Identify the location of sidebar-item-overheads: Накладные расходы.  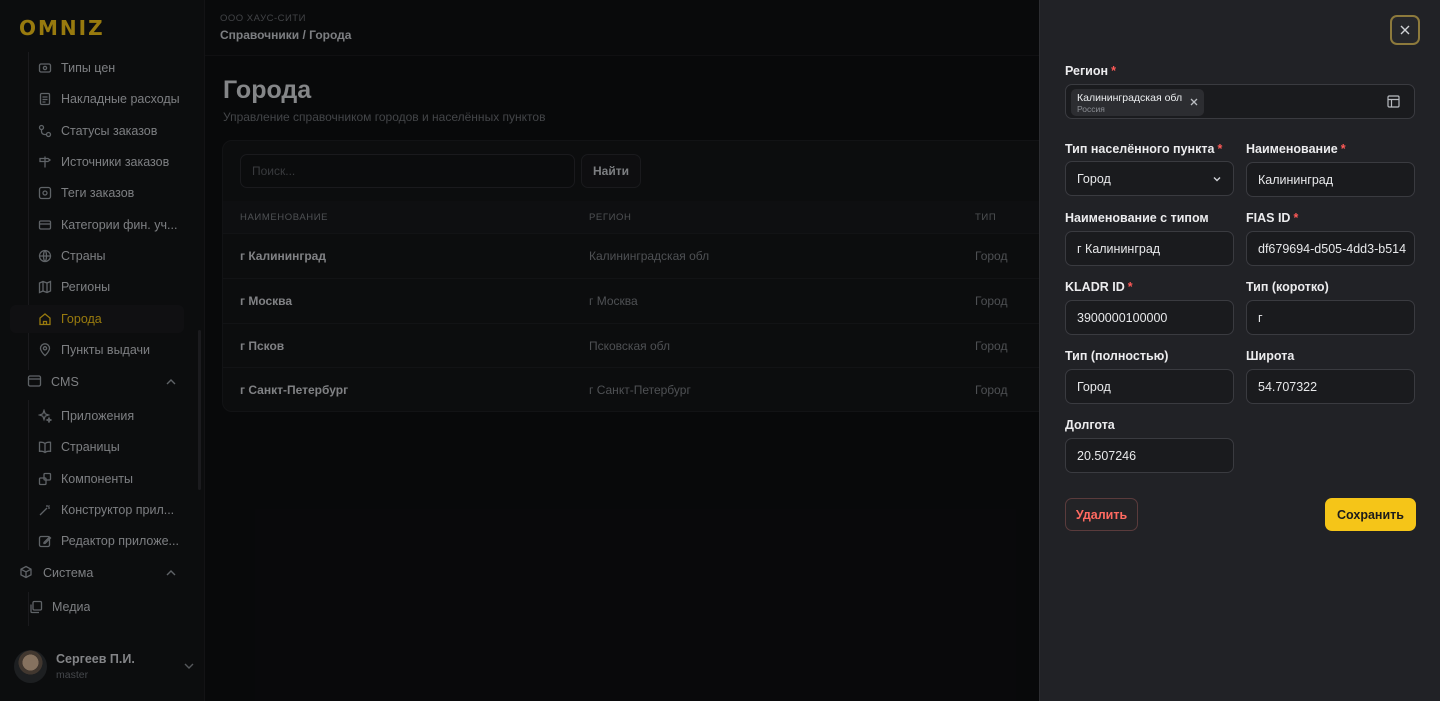
(97, 99).